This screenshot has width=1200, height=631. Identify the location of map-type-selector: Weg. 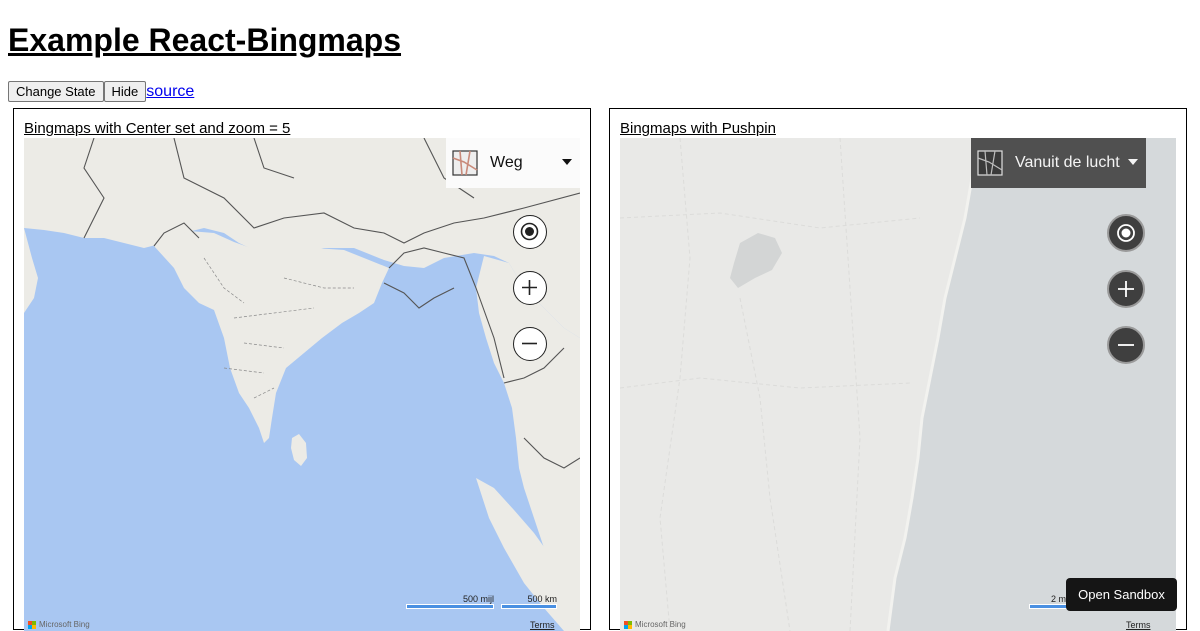
(513, 163).